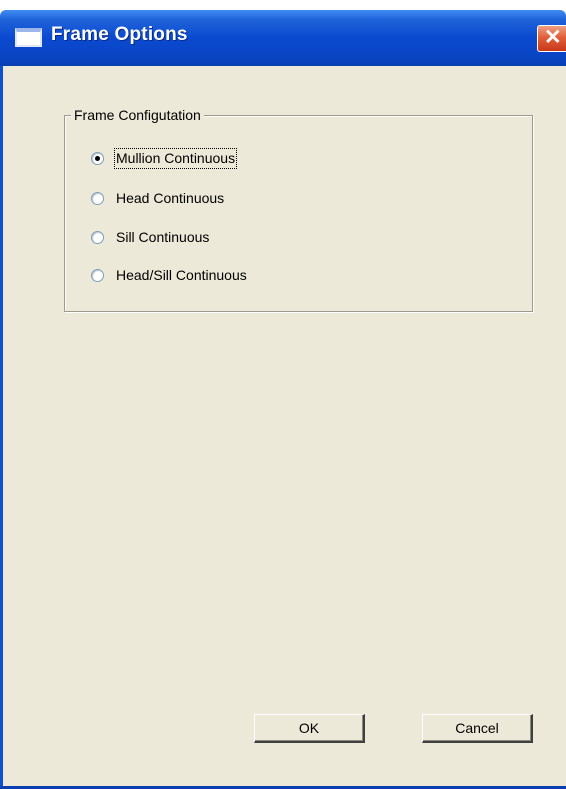  I want to click on close-icon: ✕, so click(553, 37).